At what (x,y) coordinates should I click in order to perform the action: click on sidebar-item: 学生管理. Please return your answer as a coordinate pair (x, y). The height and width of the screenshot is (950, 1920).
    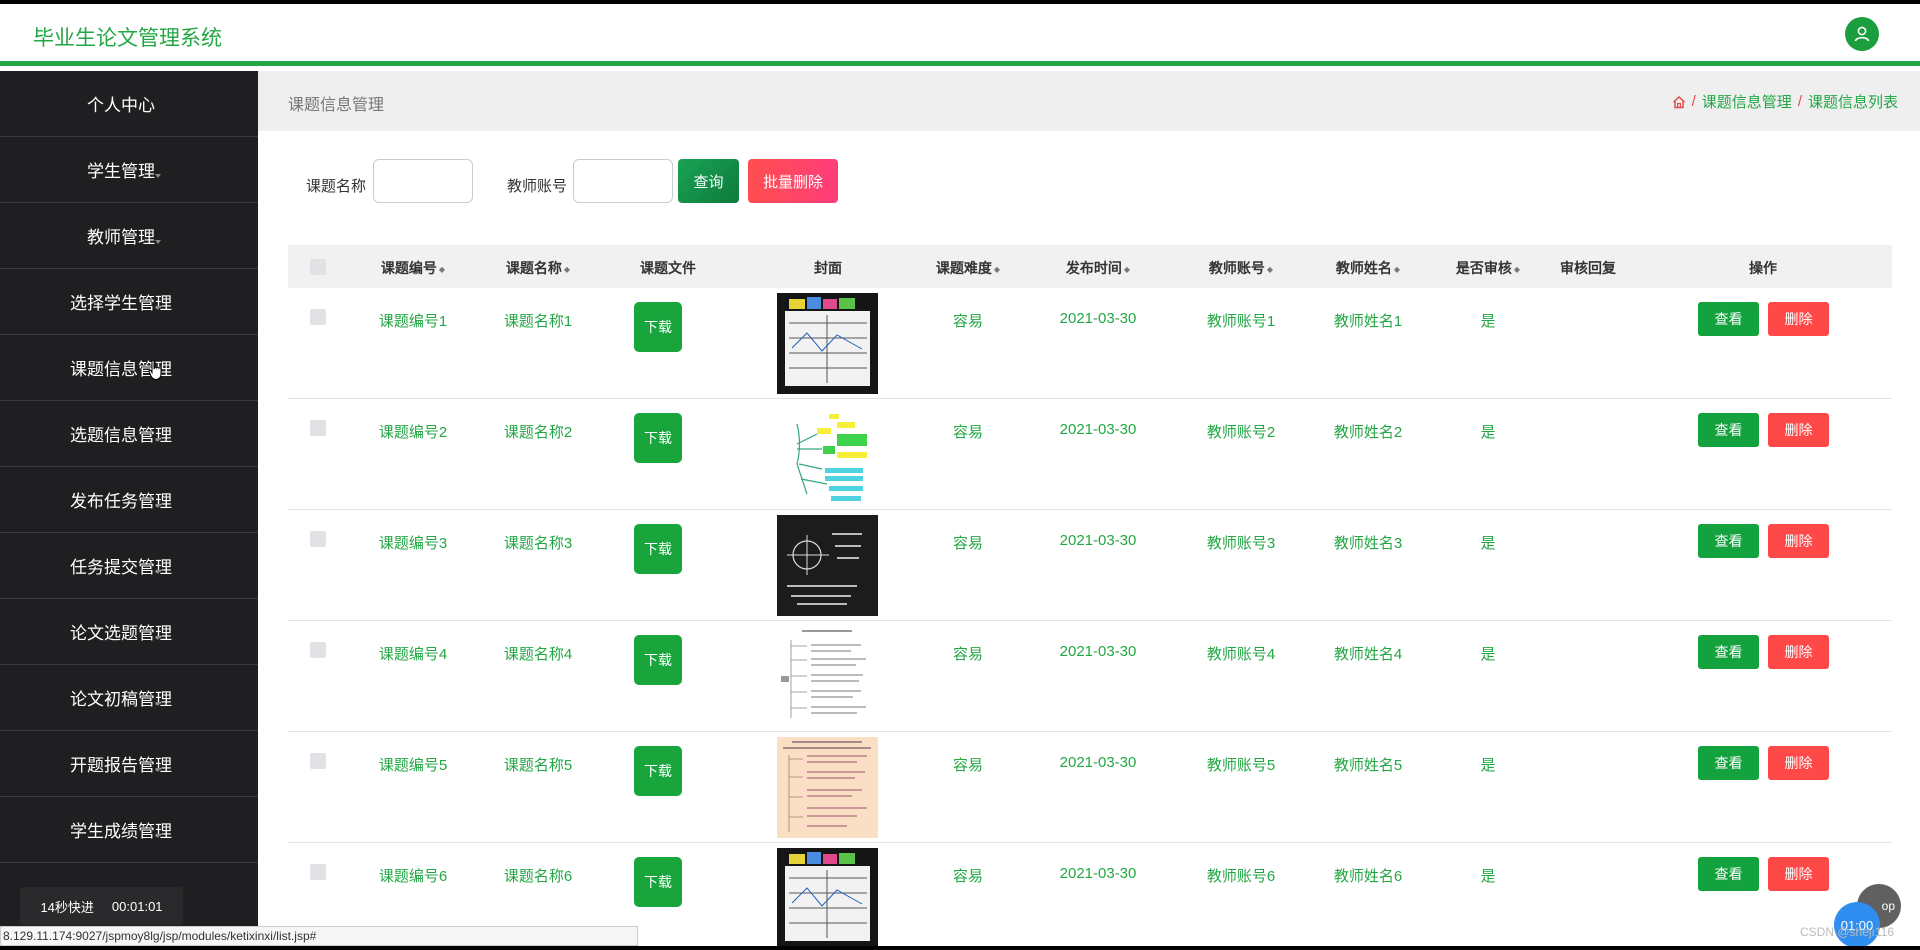
    Looking at the image, I should click on (129, 170).